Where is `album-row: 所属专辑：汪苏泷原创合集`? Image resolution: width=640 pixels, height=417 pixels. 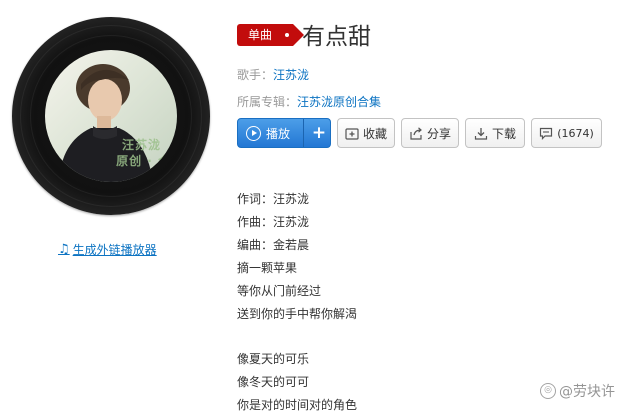 album-row: 所属专辑：汪苏泷原创合集 is located at coordinates (309, 101).